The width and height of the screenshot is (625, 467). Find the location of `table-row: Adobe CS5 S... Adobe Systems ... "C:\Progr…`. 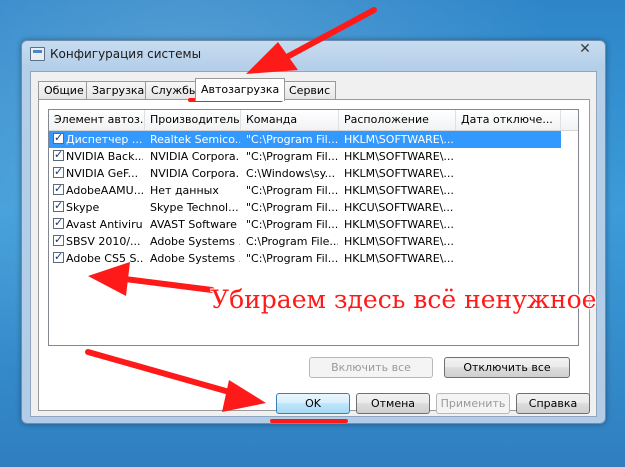

table-row: Adobe CS5 S... Adobe Systems ... "C:\Progr… is located at coordinates (305, 258).